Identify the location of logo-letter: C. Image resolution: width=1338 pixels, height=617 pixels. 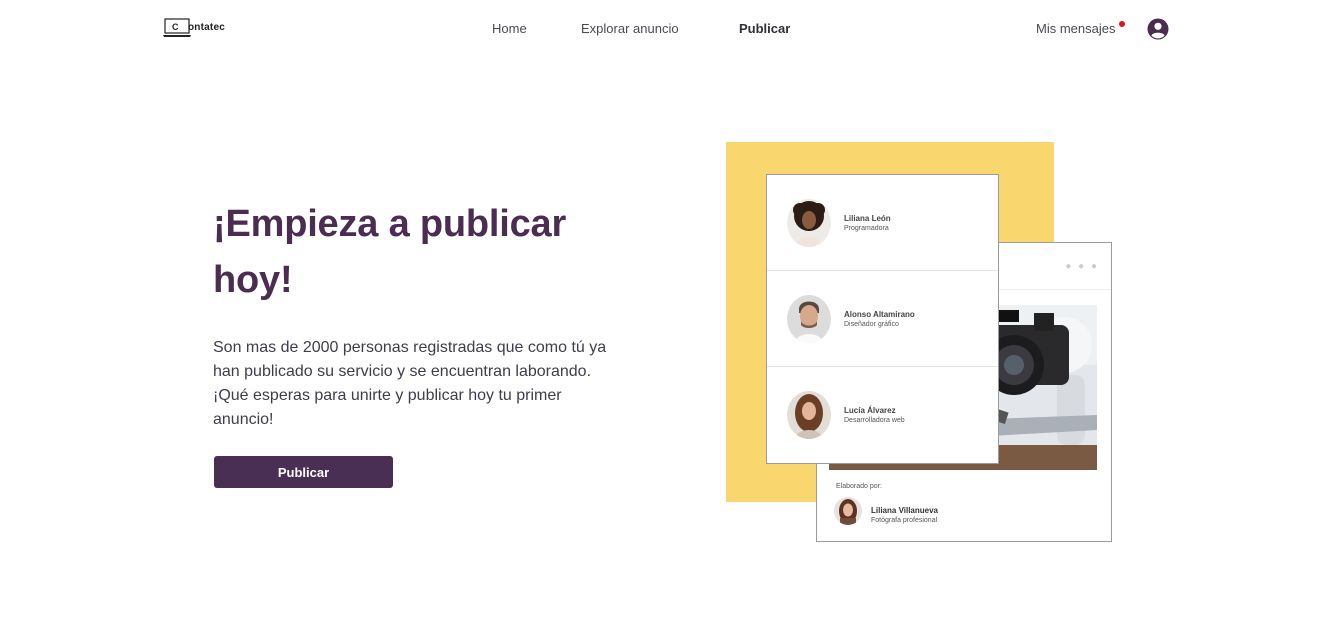
(175, 27).